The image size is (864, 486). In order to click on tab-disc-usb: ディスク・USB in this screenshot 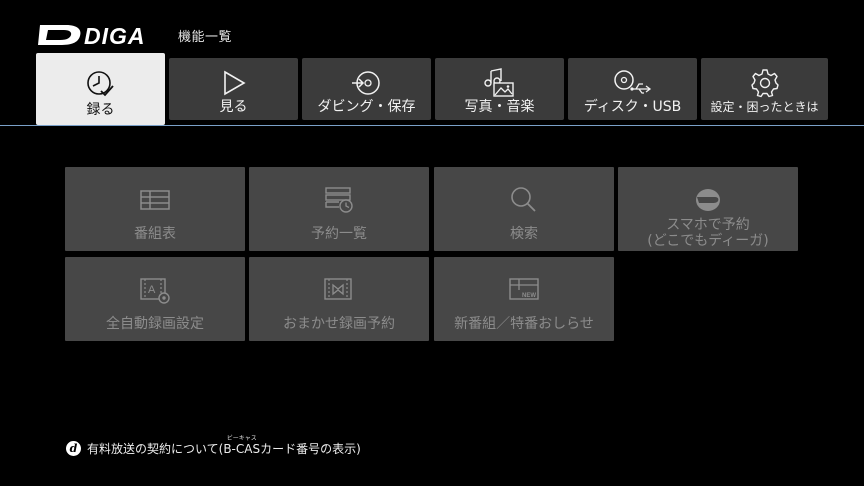, I will do `click(632, 89)`.